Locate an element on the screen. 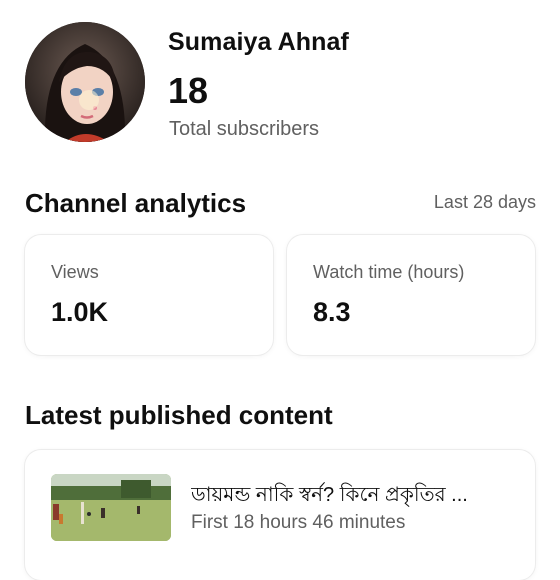  views-label: Views is located at coordinates (75, 272).